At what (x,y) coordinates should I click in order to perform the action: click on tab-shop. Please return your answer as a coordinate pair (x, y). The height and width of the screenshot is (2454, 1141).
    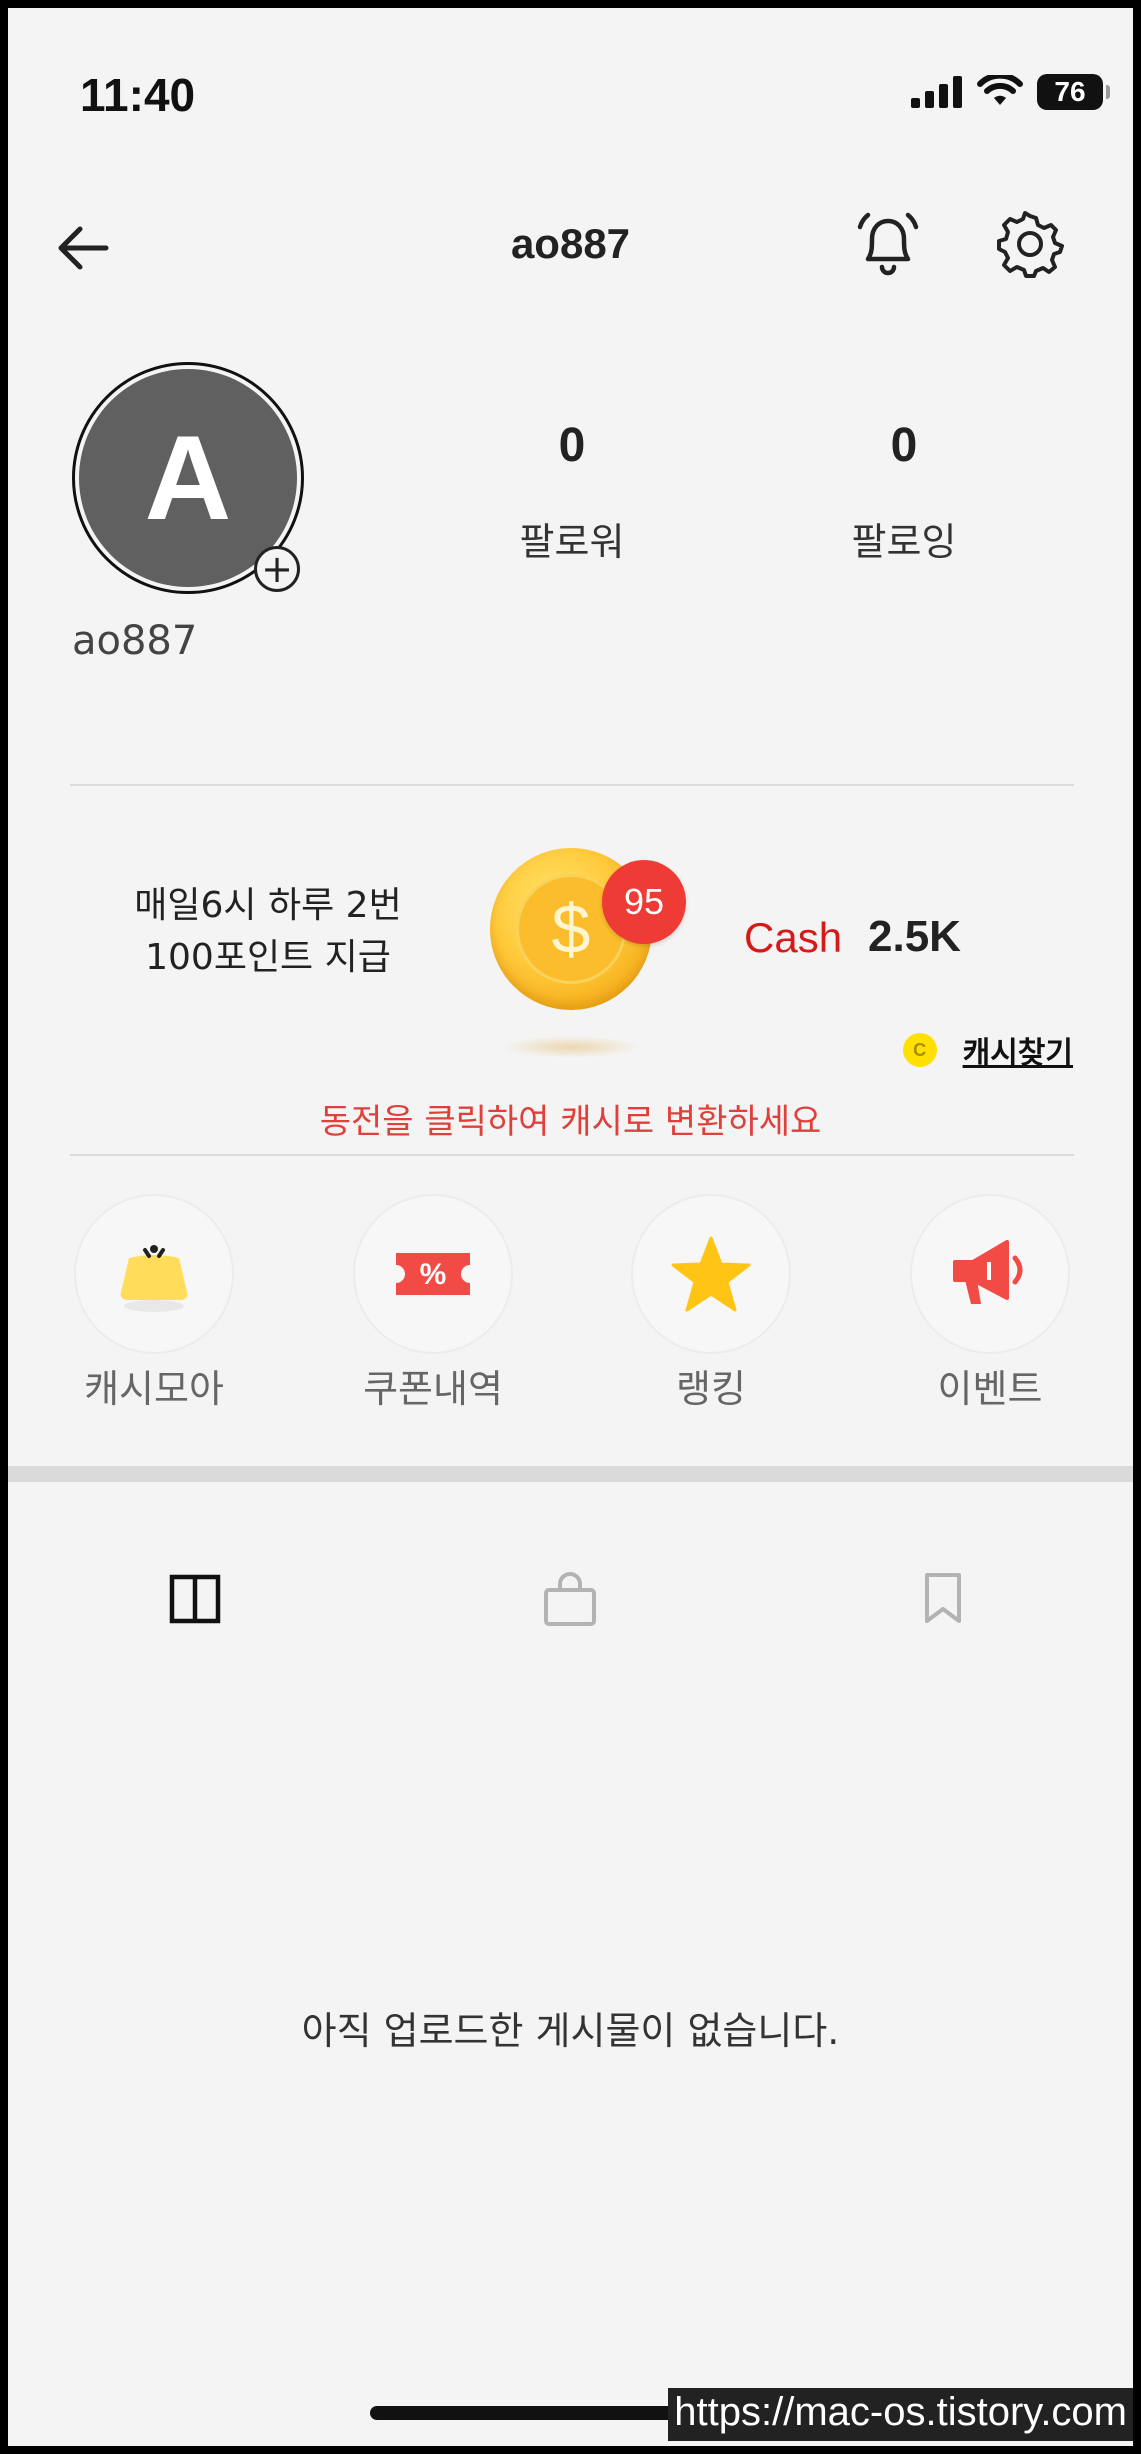
    Looking at the image, I should click on (570, 1599).